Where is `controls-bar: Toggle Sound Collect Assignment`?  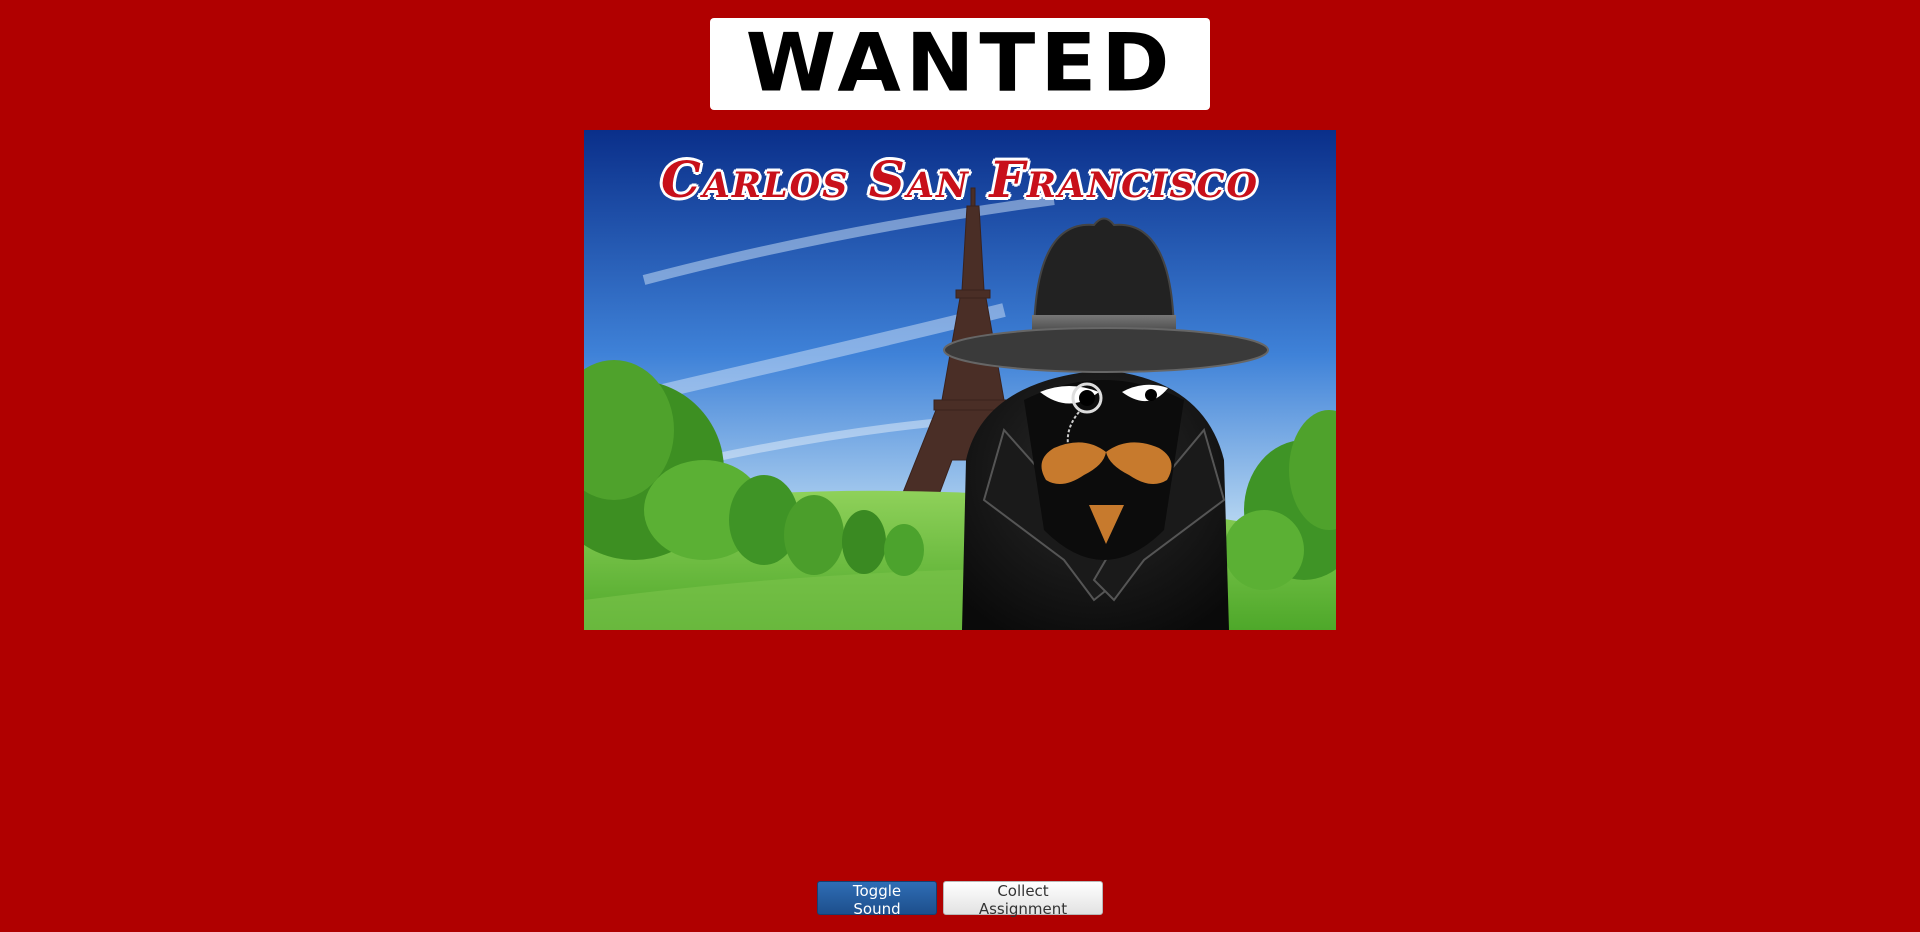 controls-bar: Toggle Sound Collect Assignment is located at coordinates (960, 899).